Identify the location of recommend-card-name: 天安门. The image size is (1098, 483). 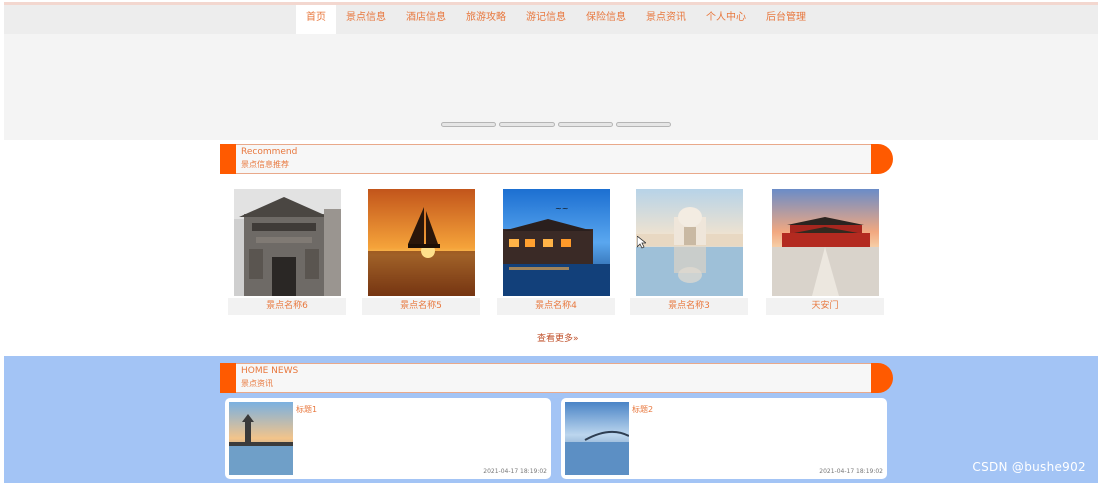
(825, 306).